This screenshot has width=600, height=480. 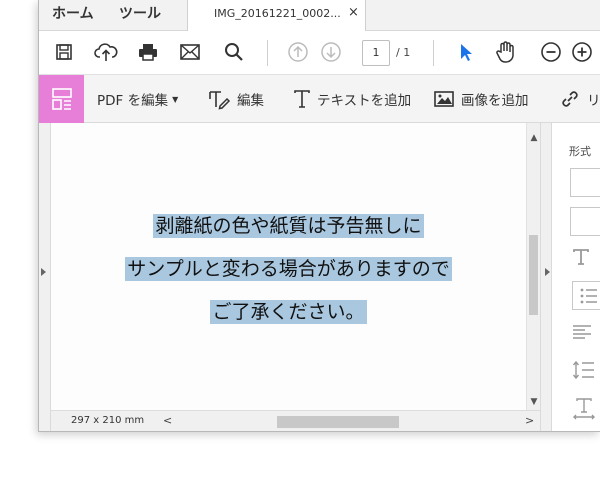 I want to click on vertical-scroll-thumb, so click(x=533, y=275).